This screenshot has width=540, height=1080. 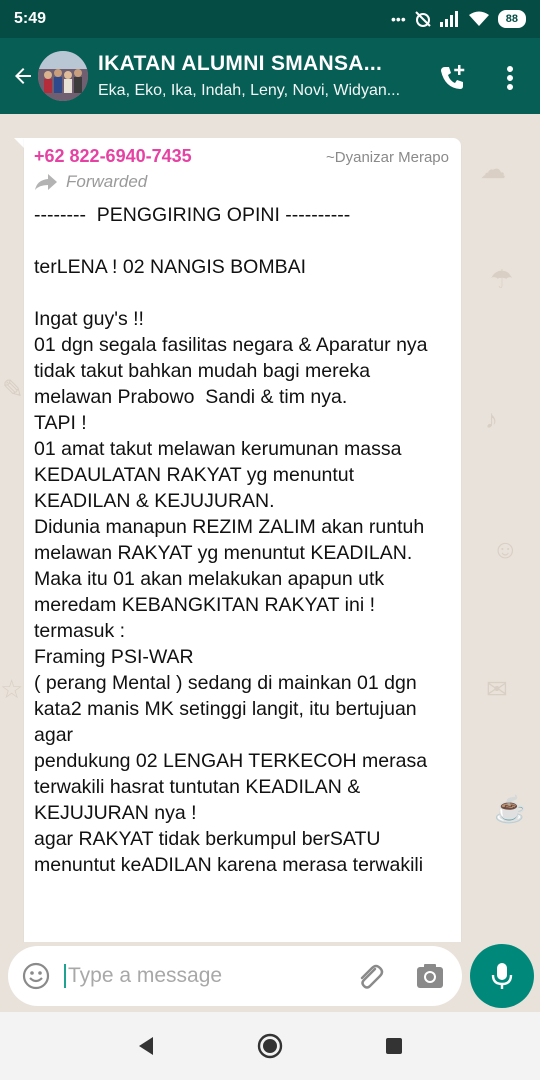 I want to click on wallpaper-doodle-icon: ✉, so click(x=497, y=689).